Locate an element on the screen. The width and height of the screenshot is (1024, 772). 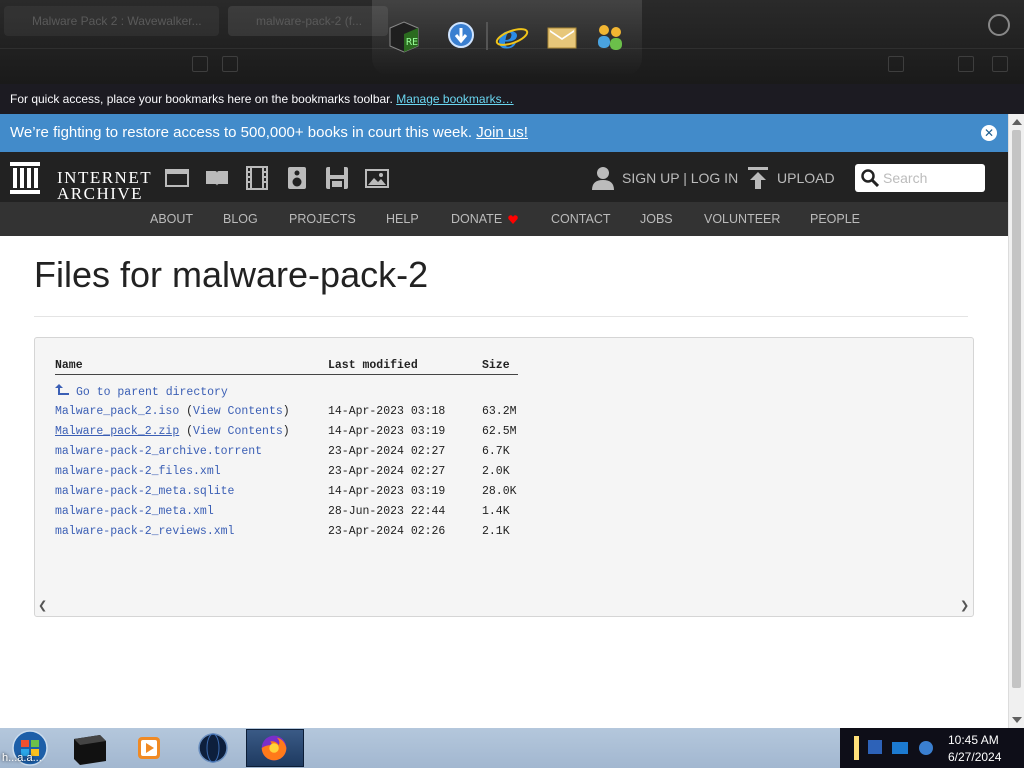
messenger-users-icon is located at coordinates (610, 36).